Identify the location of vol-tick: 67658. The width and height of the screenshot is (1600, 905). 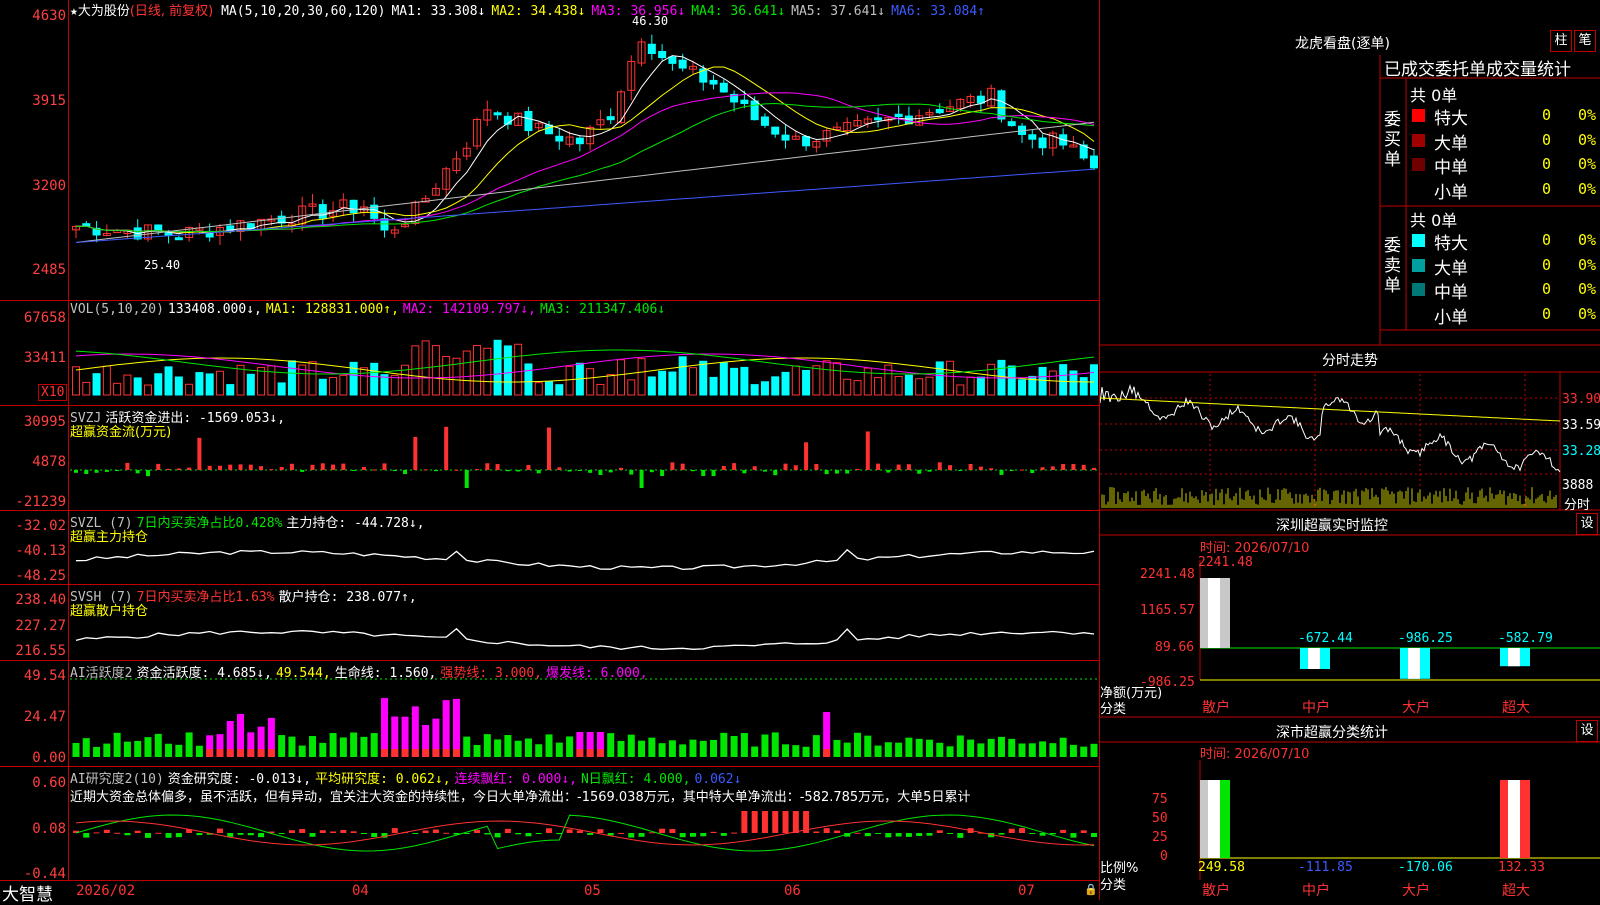
(44, 318).